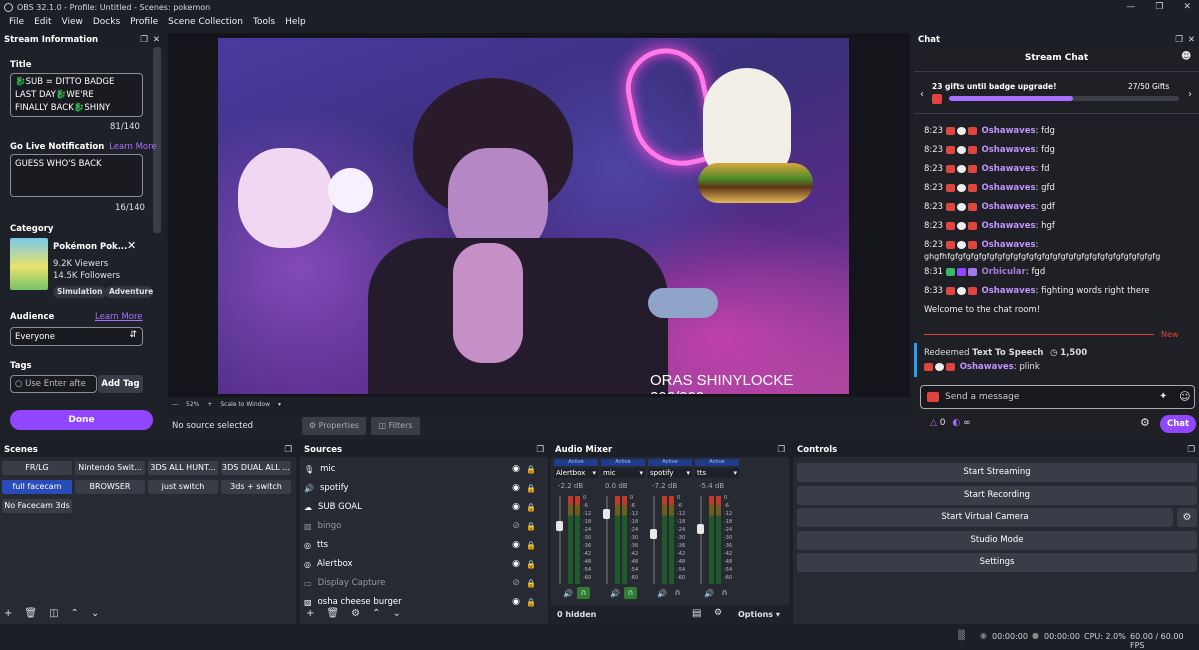  What do you see at coordinates (279, 404) in the screenshot?
I see `chevron-down-icon: ▾` at bounding box center [279, 404].